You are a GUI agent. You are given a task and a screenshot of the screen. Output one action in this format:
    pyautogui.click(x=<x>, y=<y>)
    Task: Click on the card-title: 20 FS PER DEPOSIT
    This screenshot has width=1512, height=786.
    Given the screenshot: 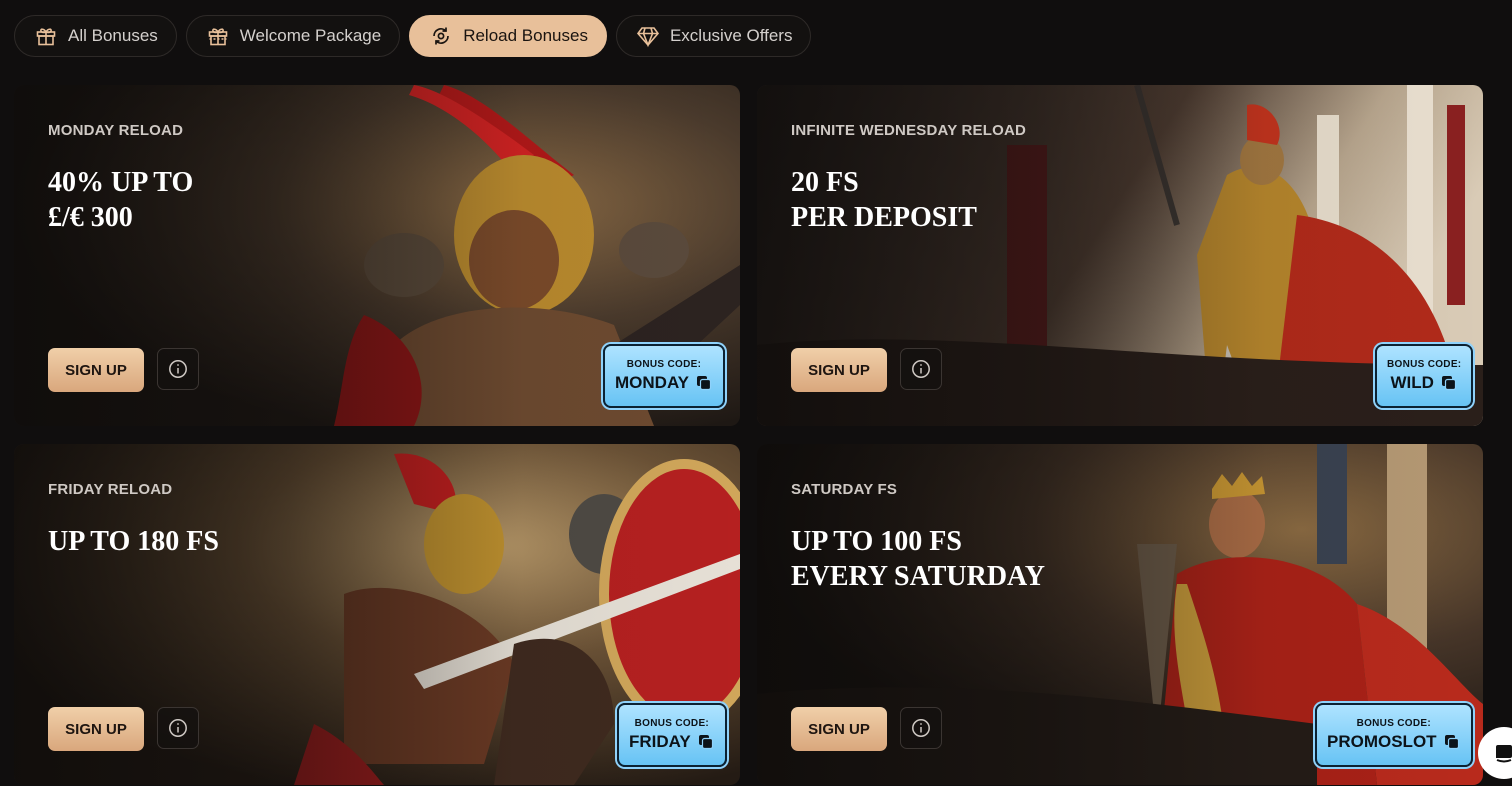 What is the action you would take?
    pyautogui.click(x=884, y=200)
    